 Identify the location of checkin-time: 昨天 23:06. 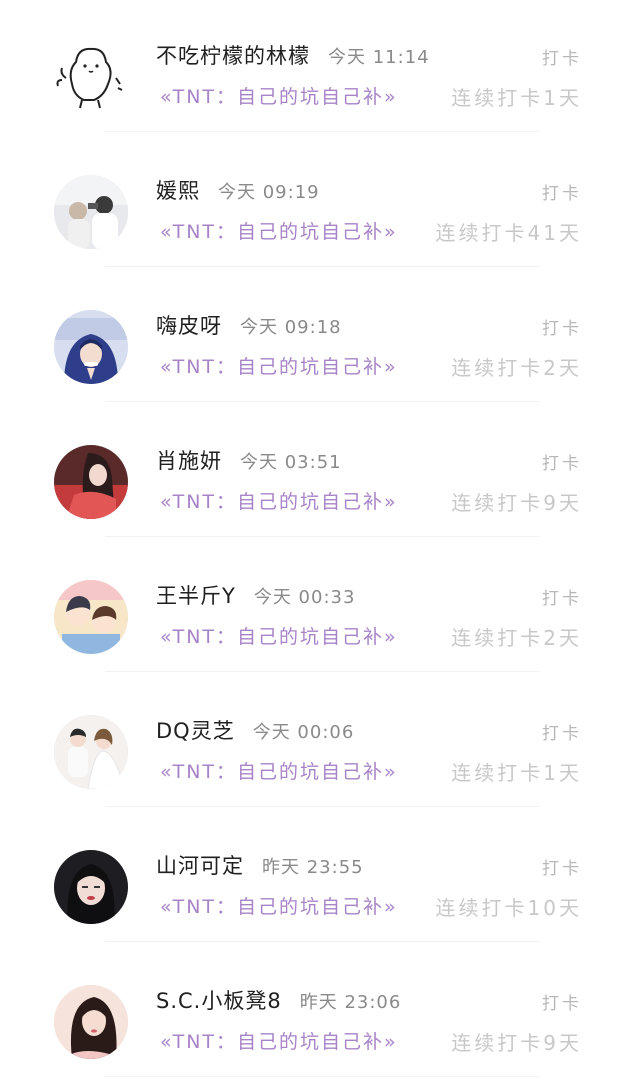
(350, 1002).